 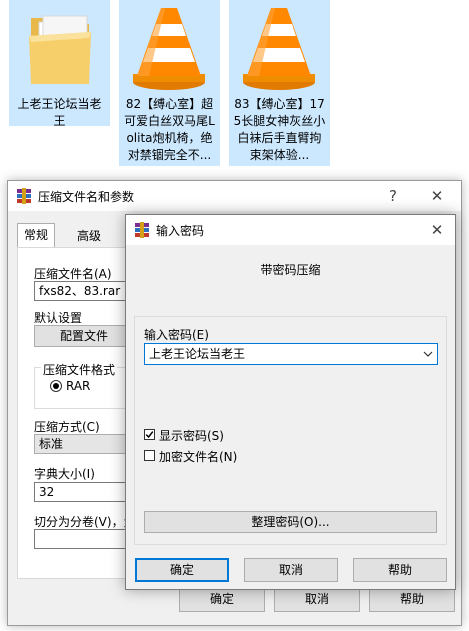 What do you see at coordinates (428, 354) in the screenshot?
I see `chevron-down-icon` at bounding box center [428, 354].